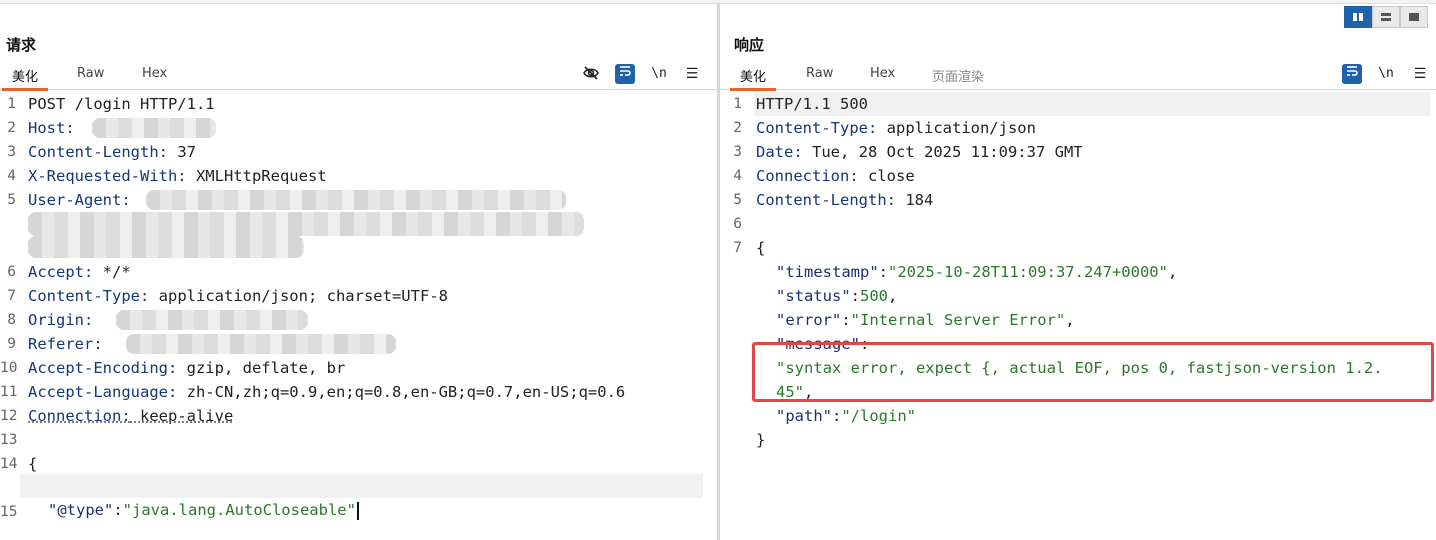  What do you see at coordinates (846, 416) in the screenshot?
I see `json-line: "path":"/login"` at bounding box center [846, 416].